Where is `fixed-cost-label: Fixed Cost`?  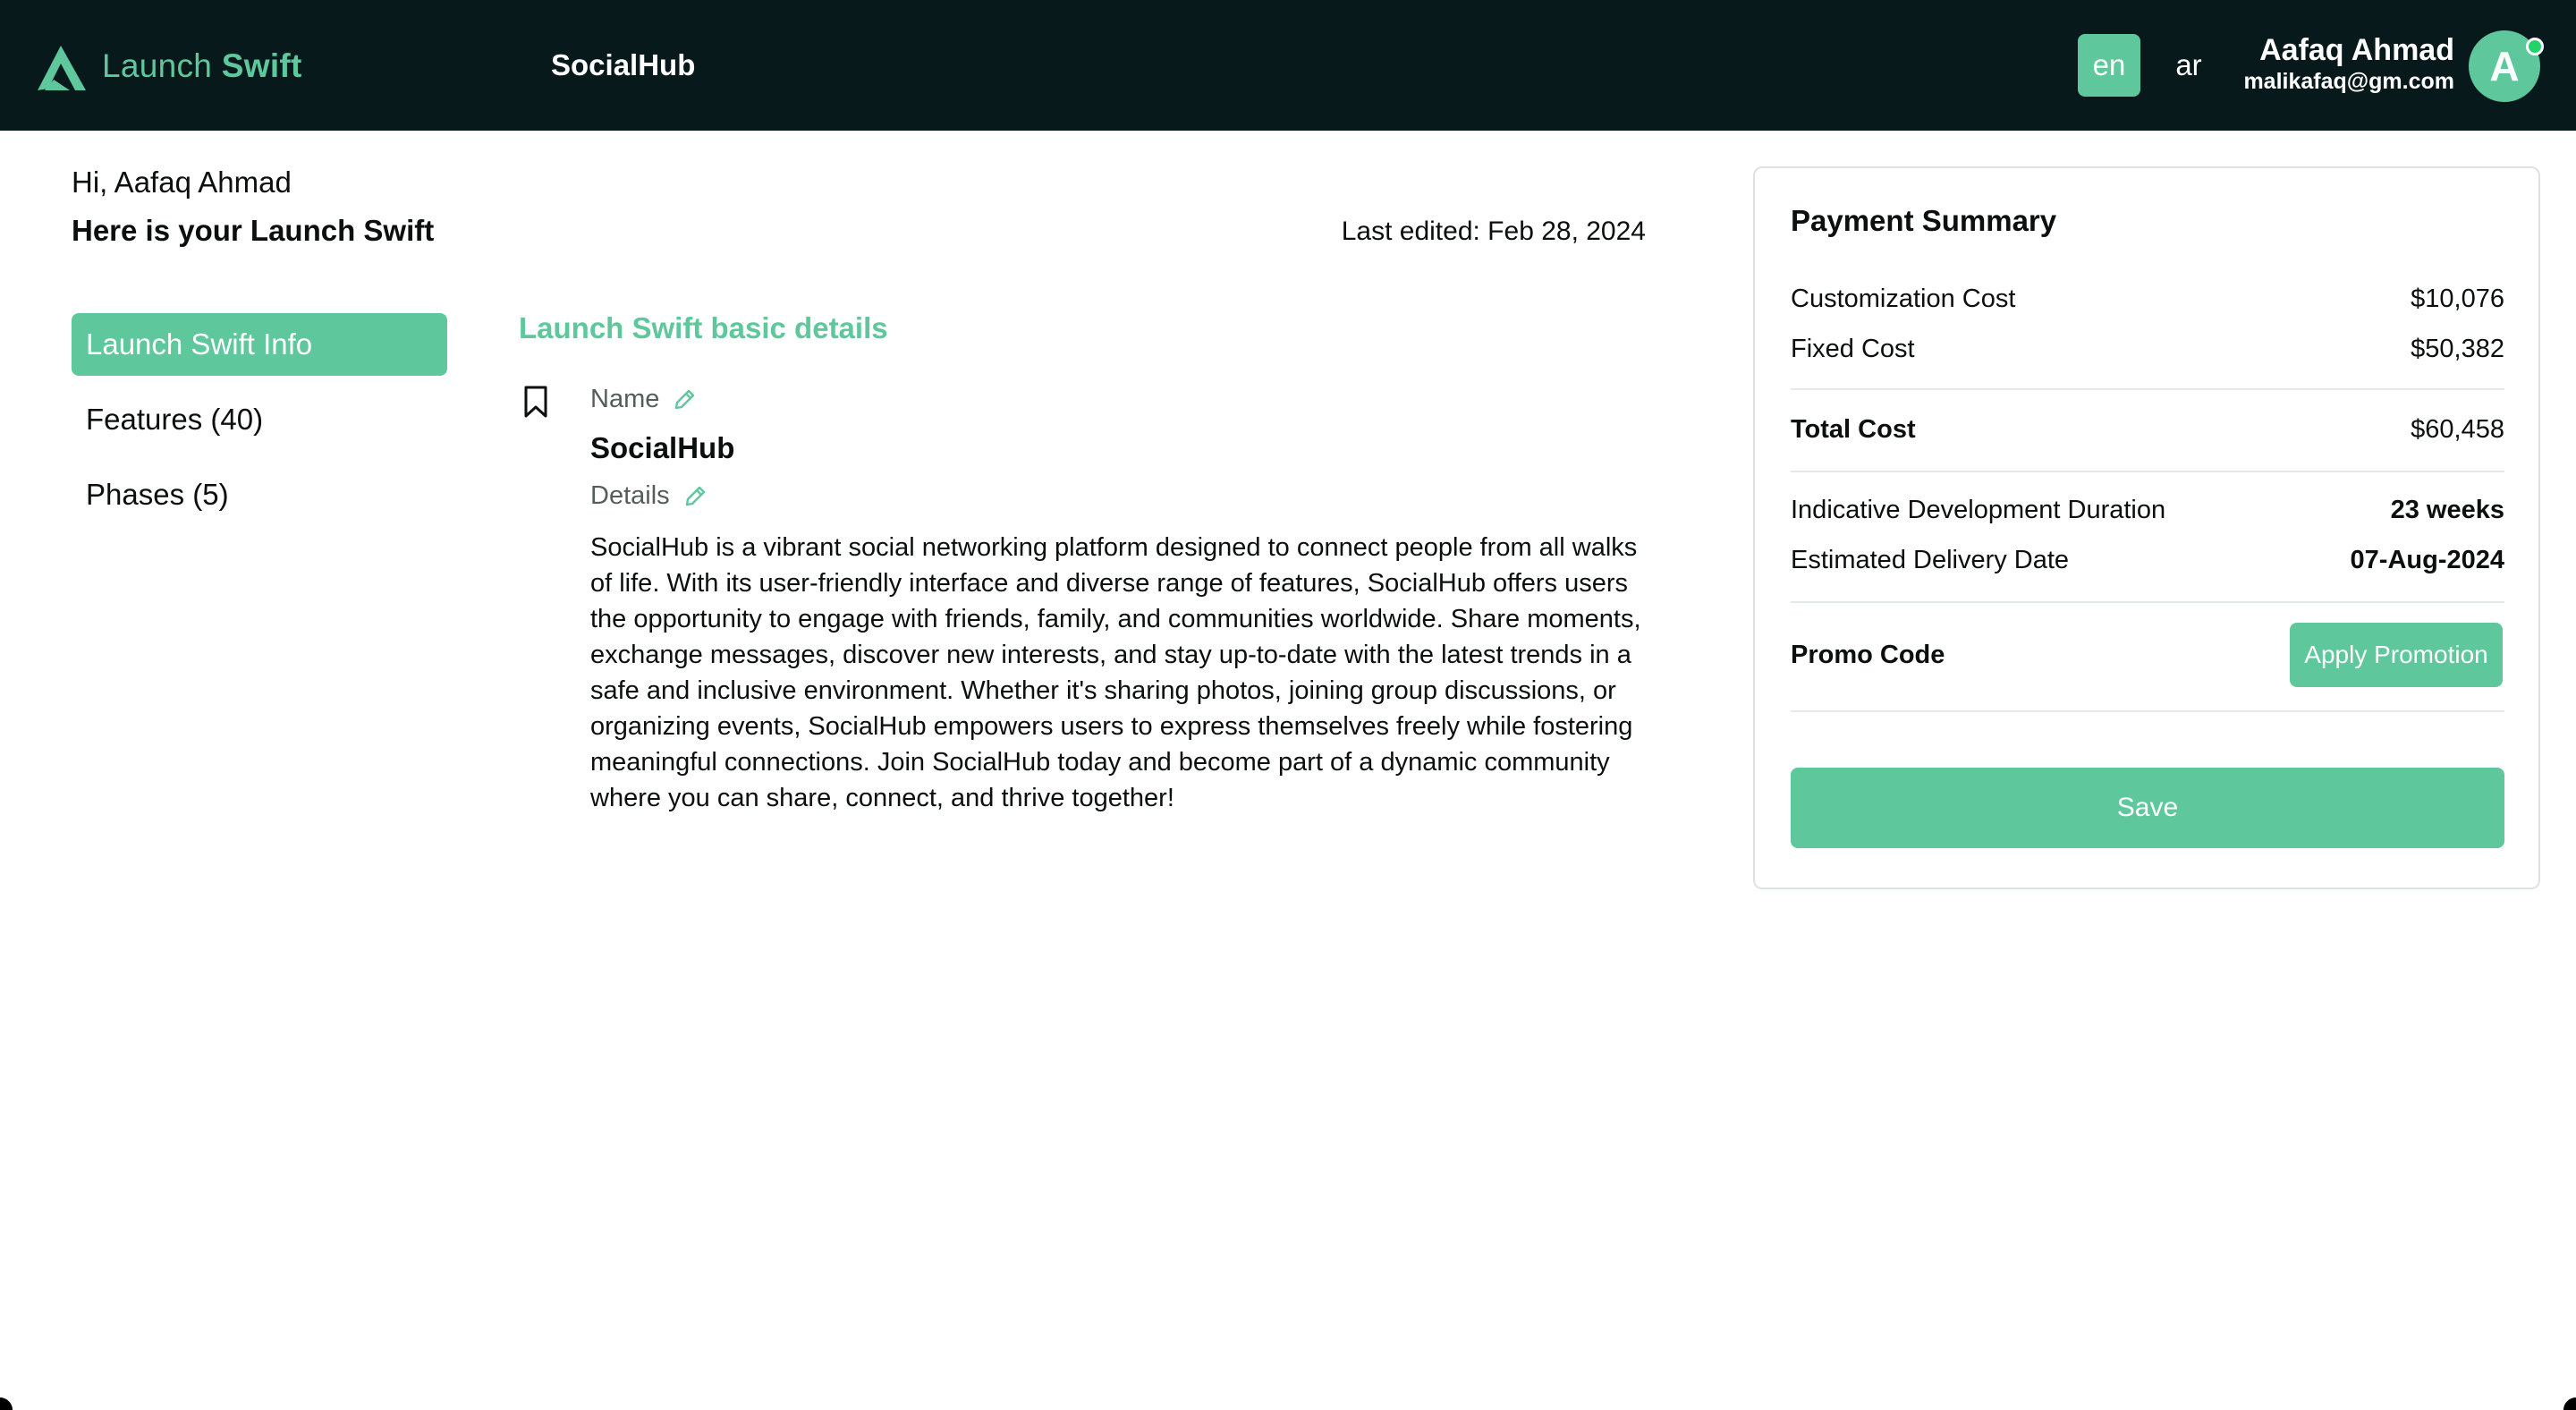
fixed-cost-label: Fixed Cost is located at coordinates (1853, 348).